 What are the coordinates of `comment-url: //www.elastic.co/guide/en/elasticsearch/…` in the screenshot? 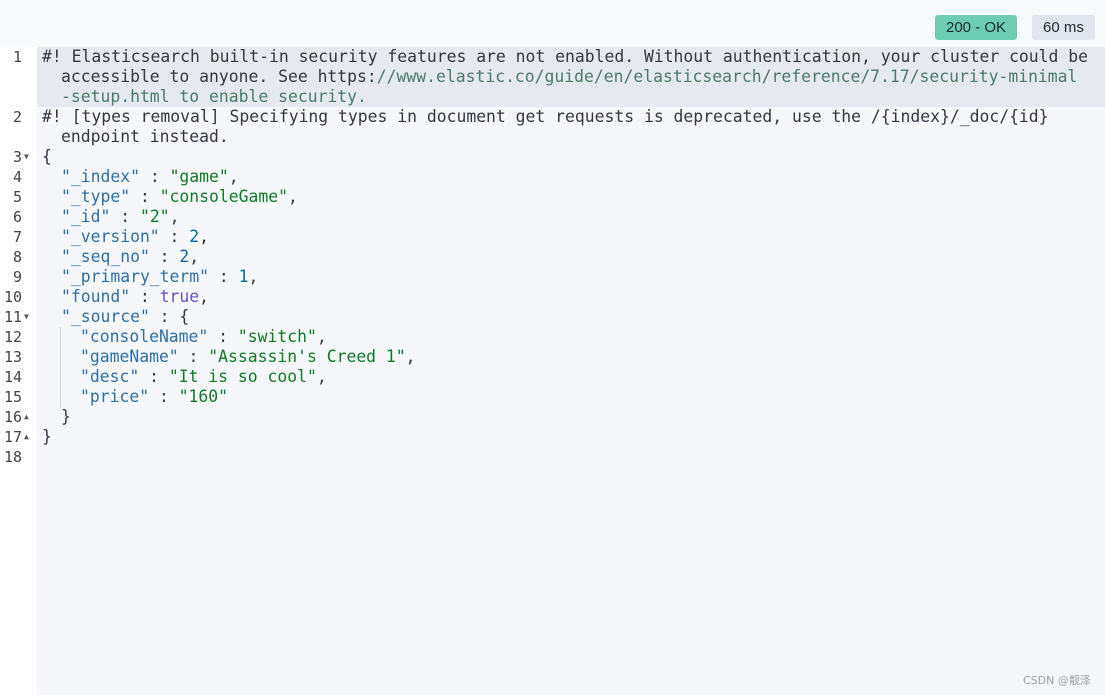 It's located at (727, 76).